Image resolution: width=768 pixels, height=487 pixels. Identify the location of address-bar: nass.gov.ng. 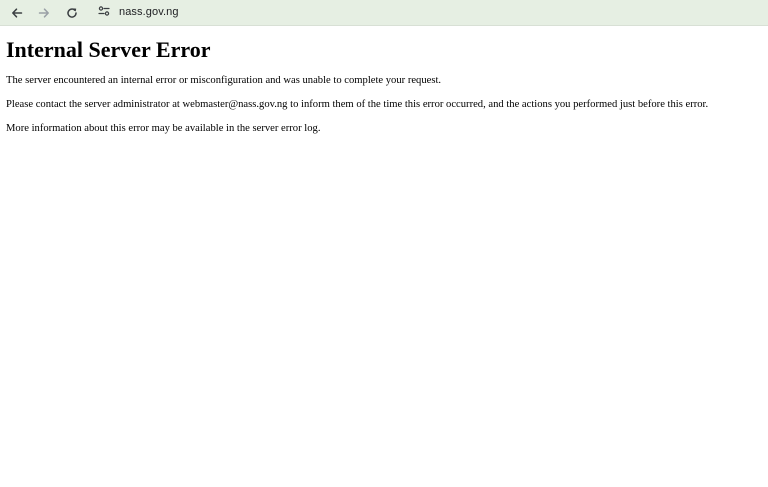
(424, 13).